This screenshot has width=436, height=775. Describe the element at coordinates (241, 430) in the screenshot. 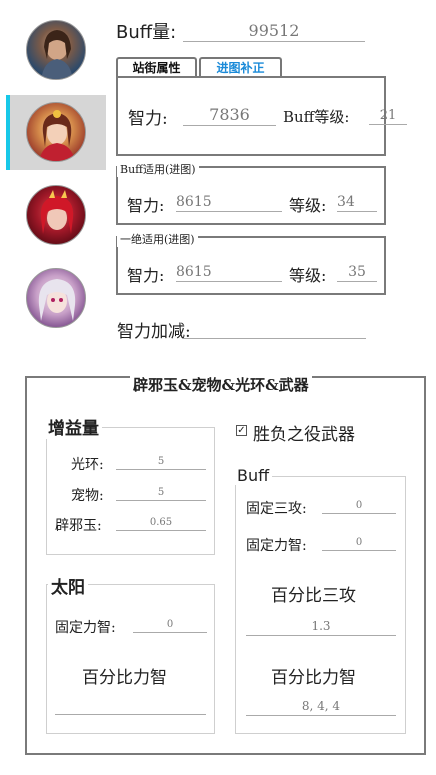

I see `weapon-checkbox: ✓` at that location.